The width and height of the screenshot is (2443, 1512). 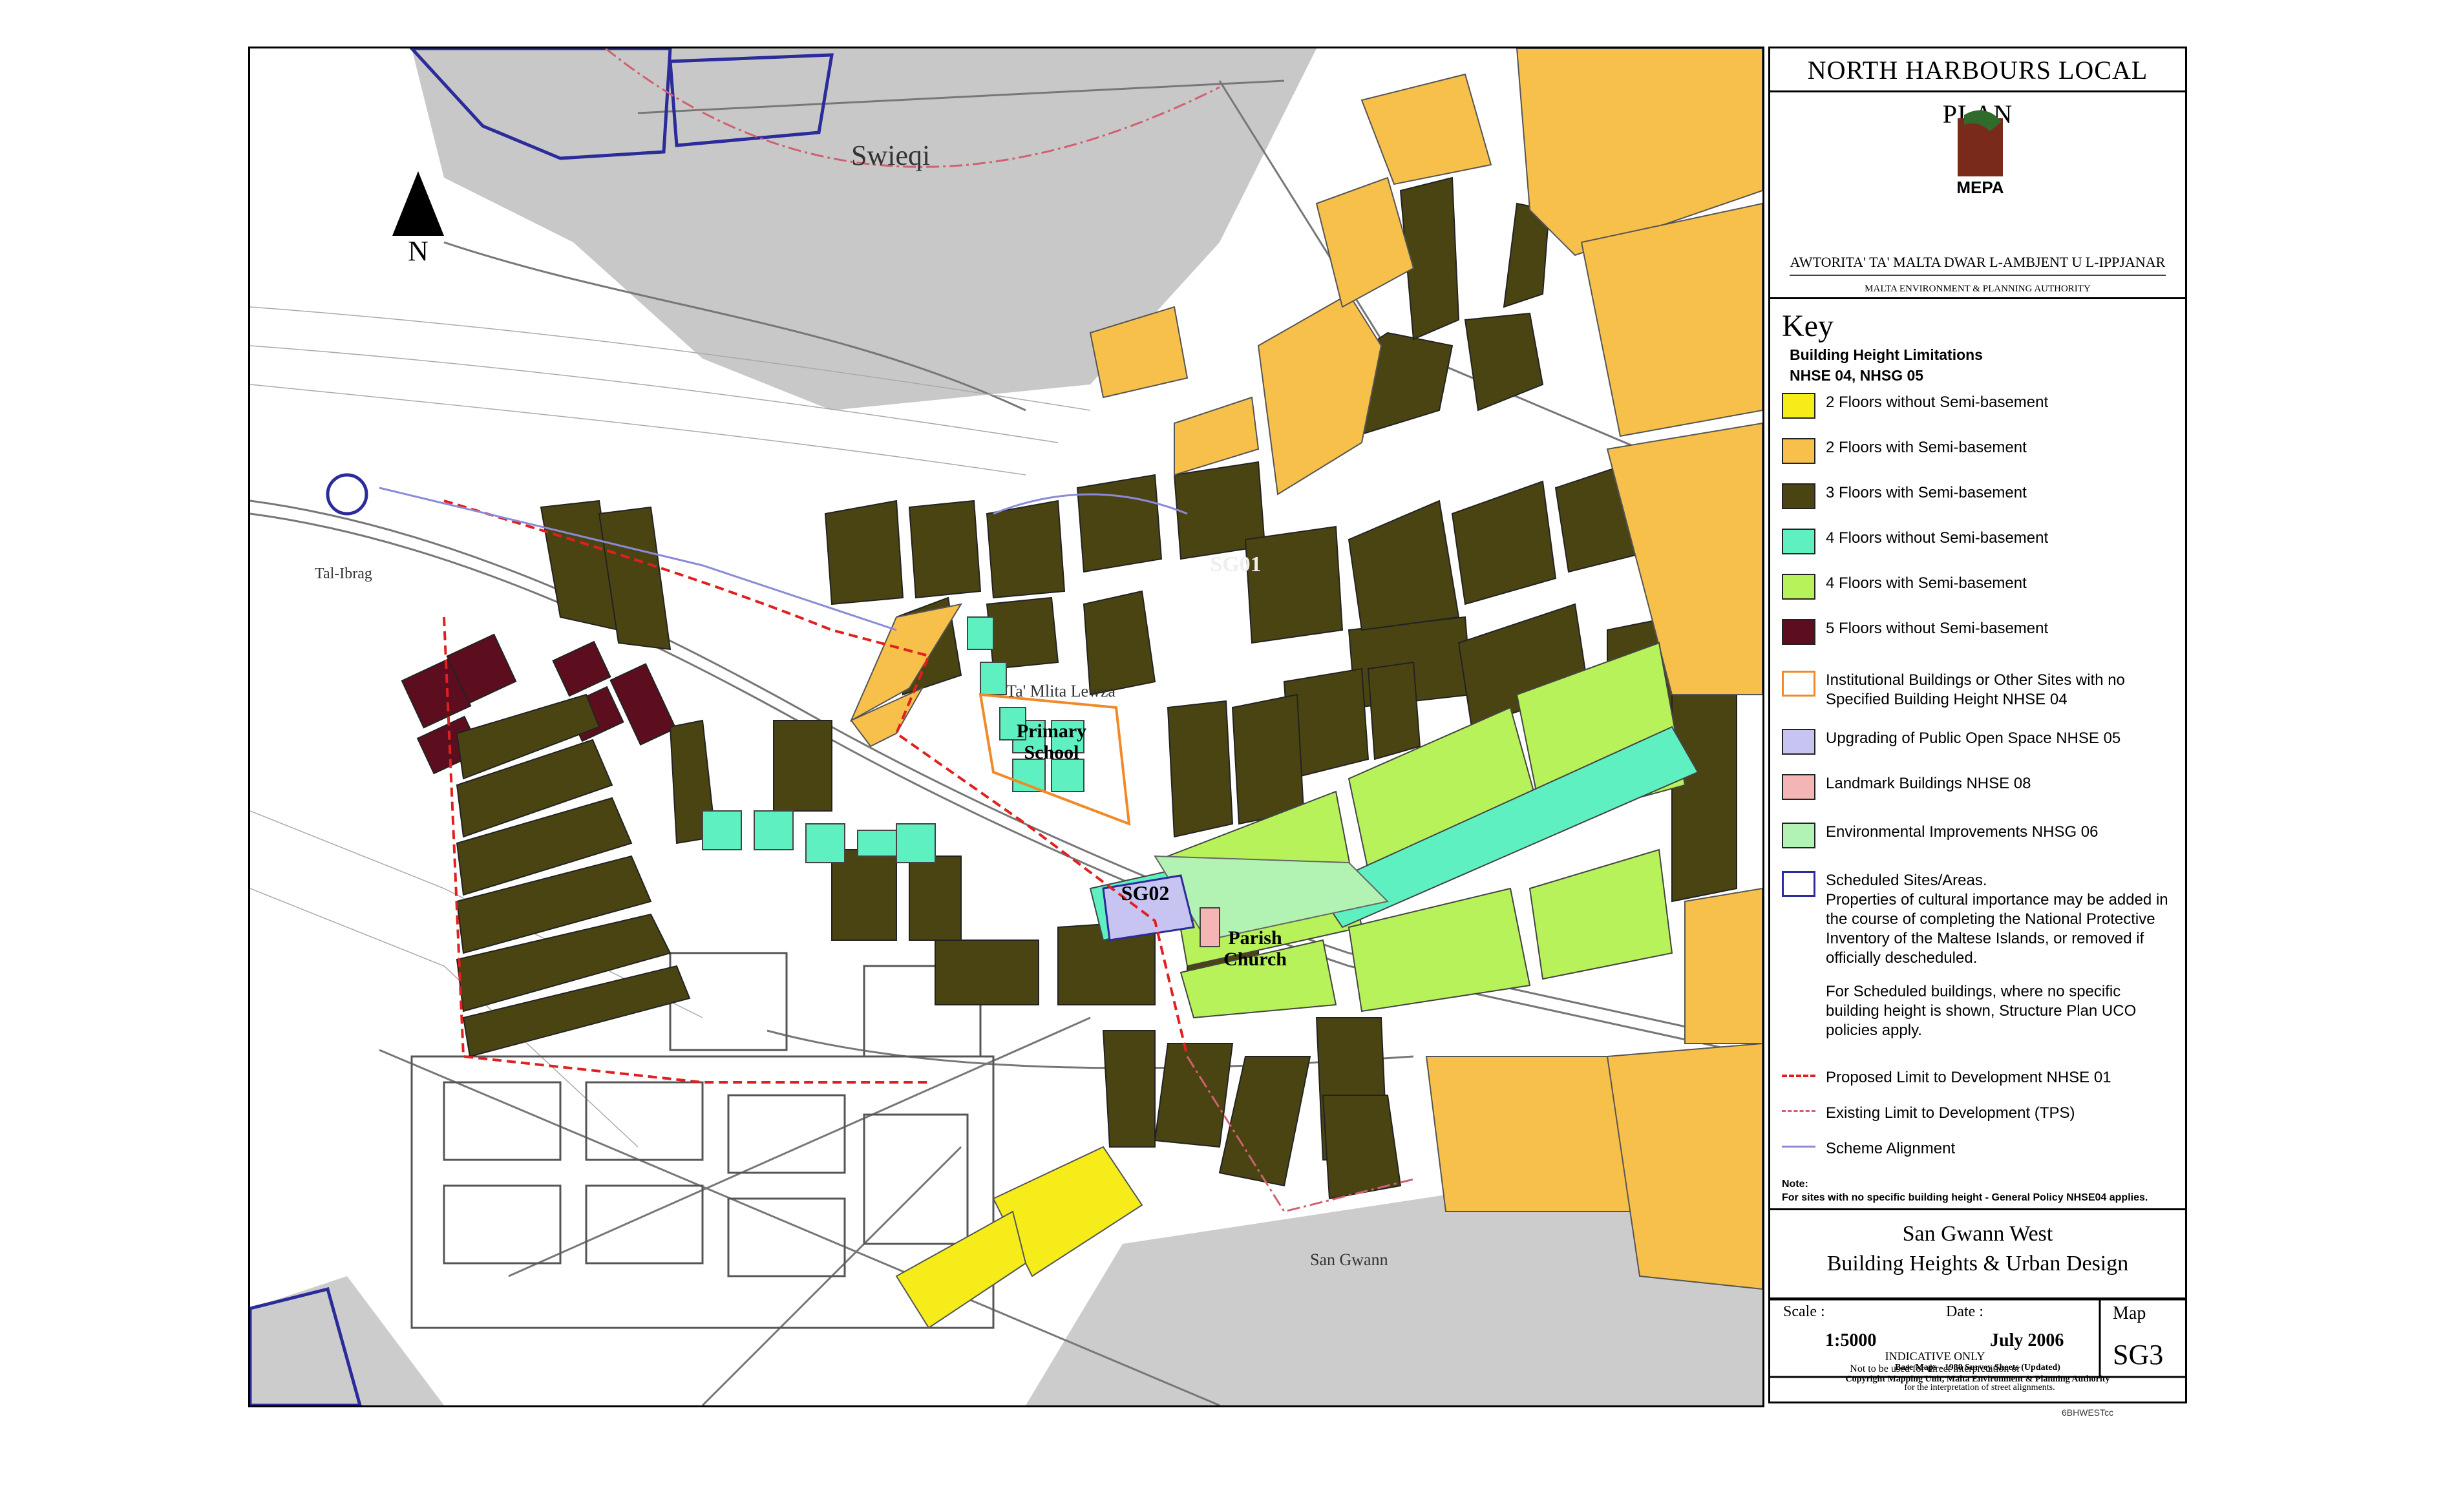 I want to click on place-label-tal-ibrag: Tal-Ibrag, so click(x=343, y=574).